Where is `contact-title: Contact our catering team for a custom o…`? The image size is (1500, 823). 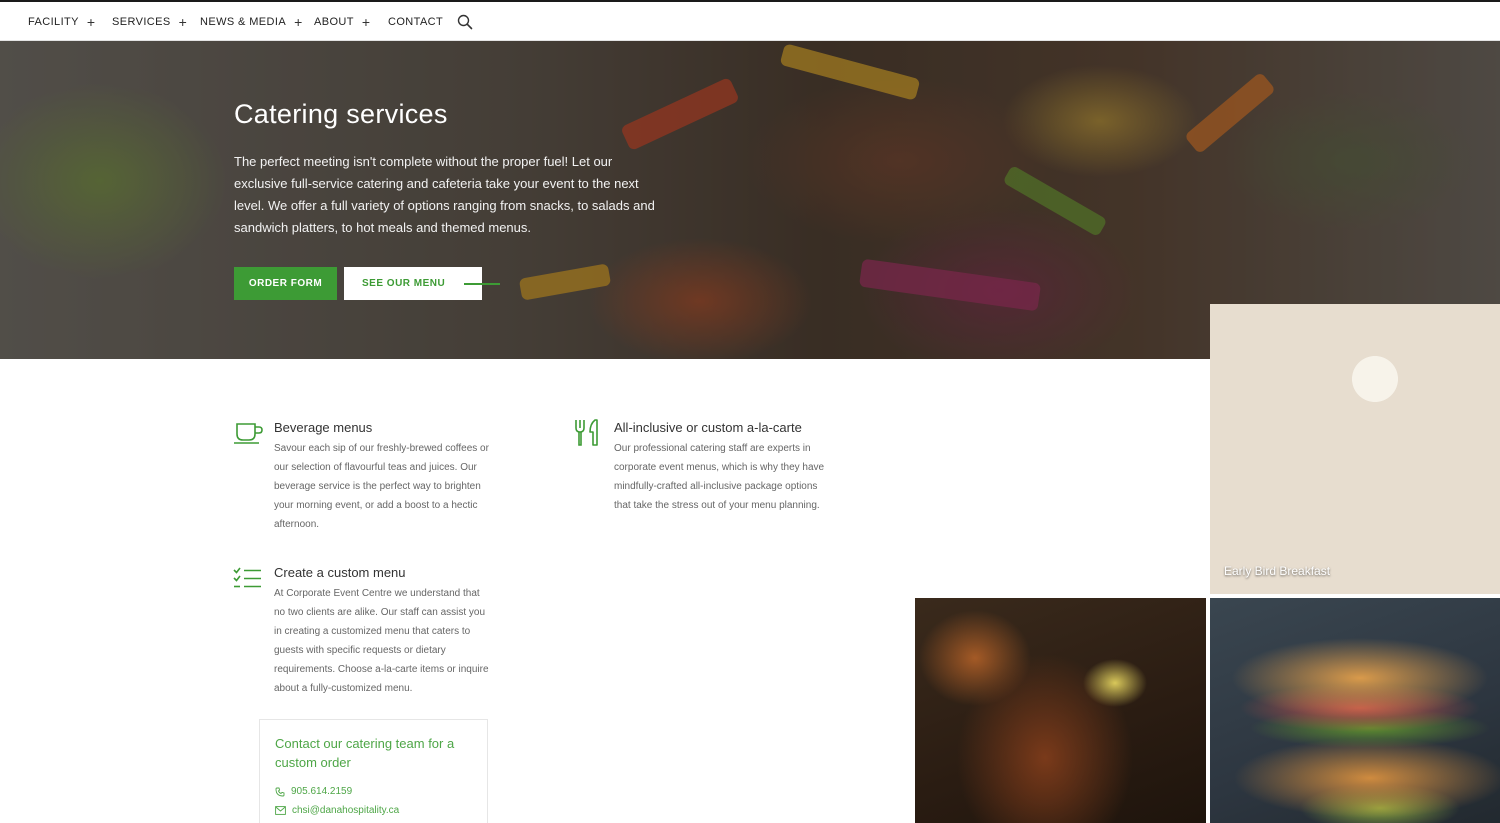 contact-title: Contact our catering team for a custom o… is located at coordinates (365, 753).